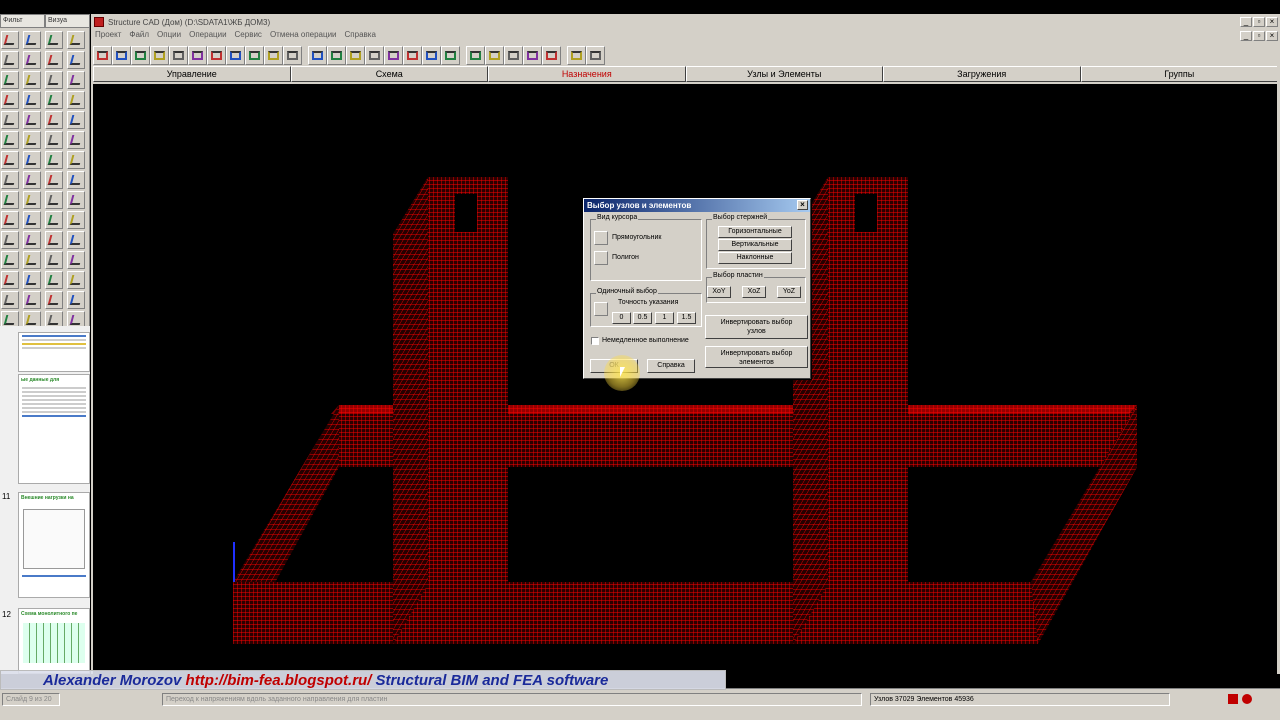 The height and width of the screenshot is (720, 1280). Describe the element at coordinates (802, 205) in the screenshot. I see `dialog-close-button: ×` at that location.